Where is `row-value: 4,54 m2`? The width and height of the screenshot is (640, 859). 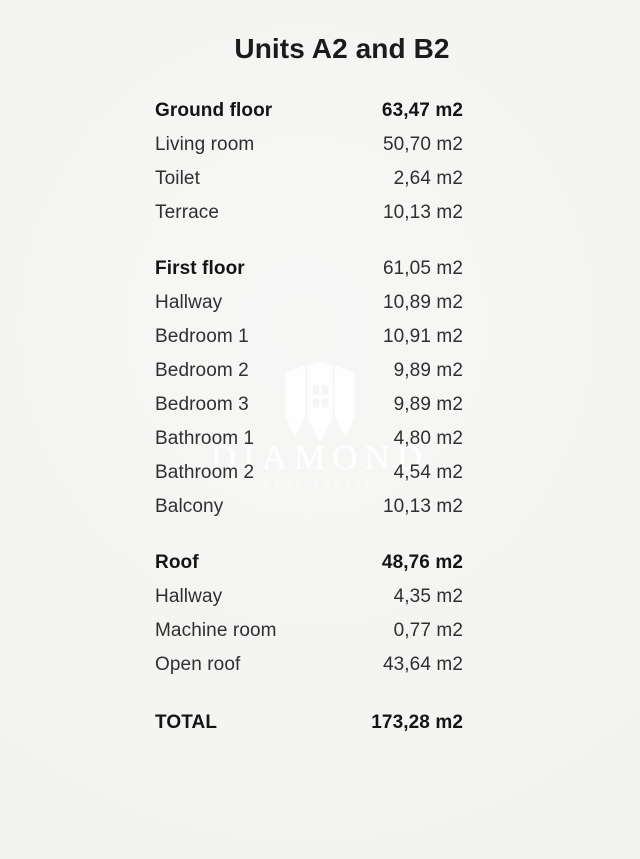
row-value: 4,54 m2 is located at coordinates (428, 472).